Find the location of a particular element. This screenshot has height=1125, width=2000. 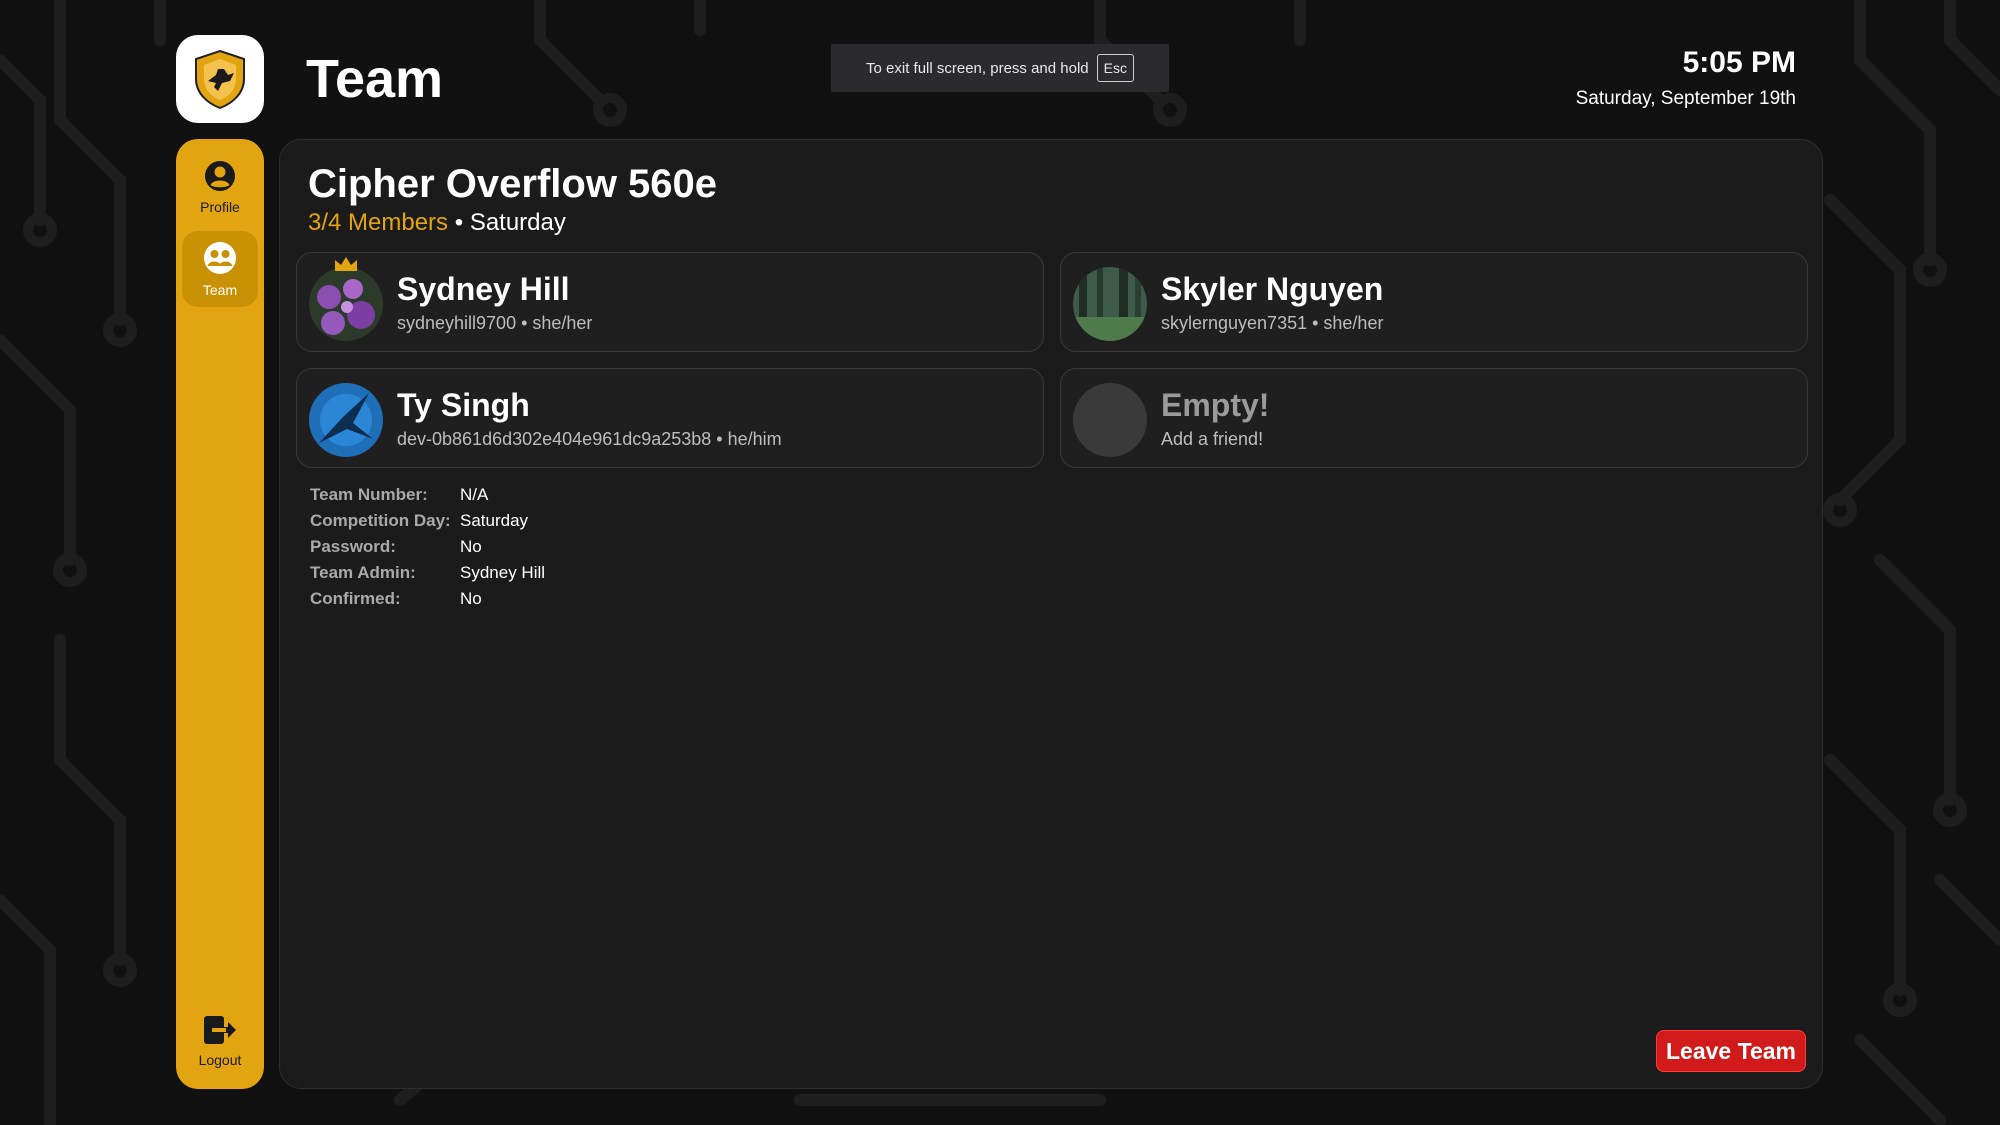

detail-label: Team Admin: is located at coordinates (363, 572).